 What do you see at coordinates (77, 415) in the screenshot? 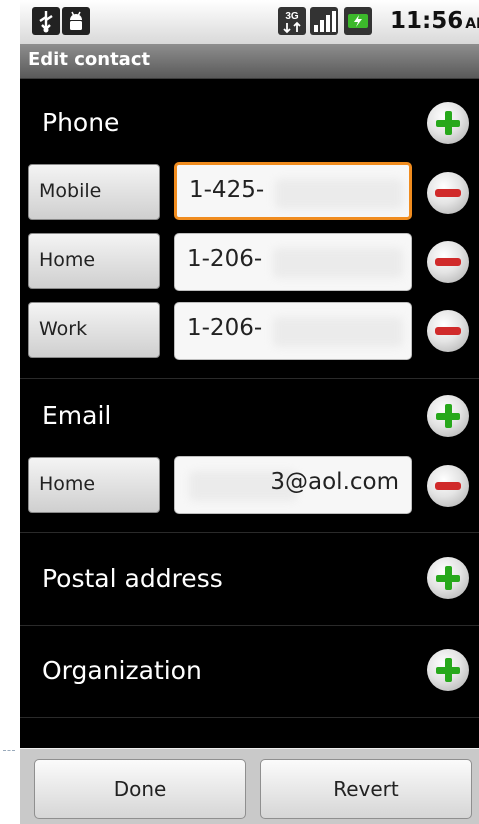
I see `email-section-label: Email` at bounding box center [77, 415].